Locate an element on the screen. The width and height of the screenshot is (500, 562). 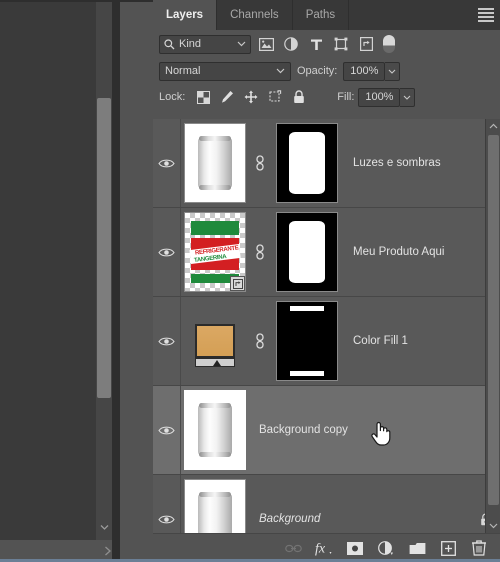
table-row: Background copy is located at coordinates (326, 430).